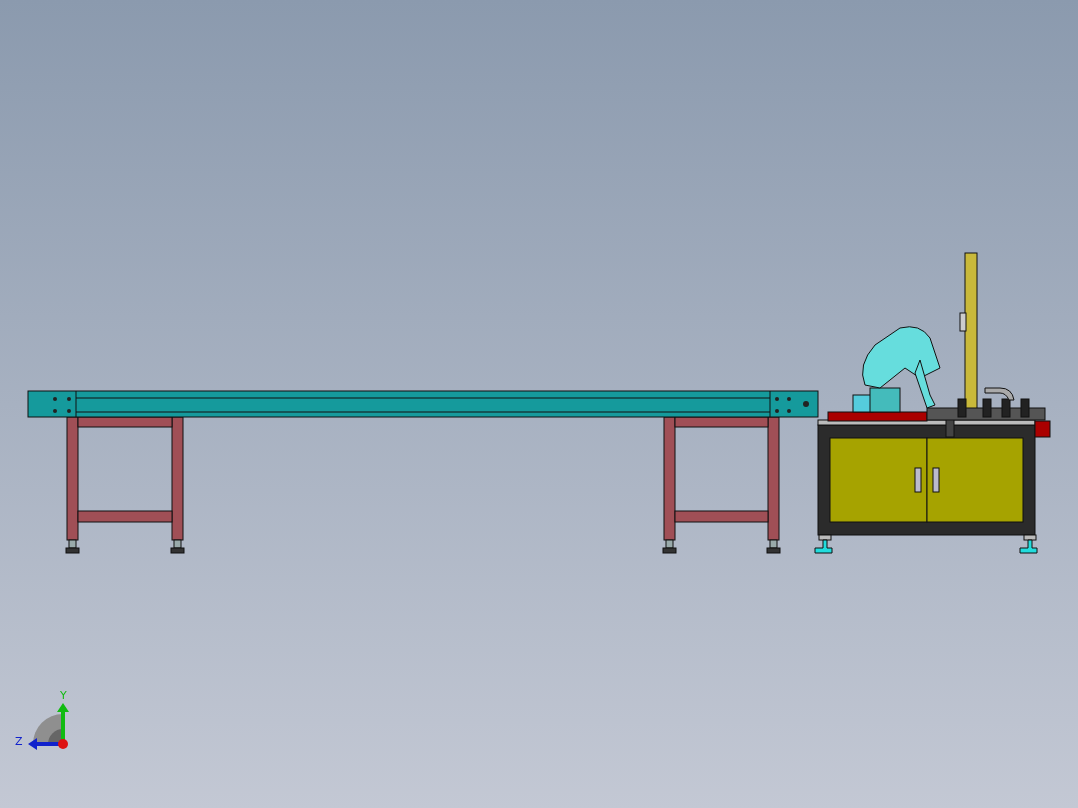 This screenshot has width=1078, height=808. I want to click on axis-label: Z, so click(19, 741).